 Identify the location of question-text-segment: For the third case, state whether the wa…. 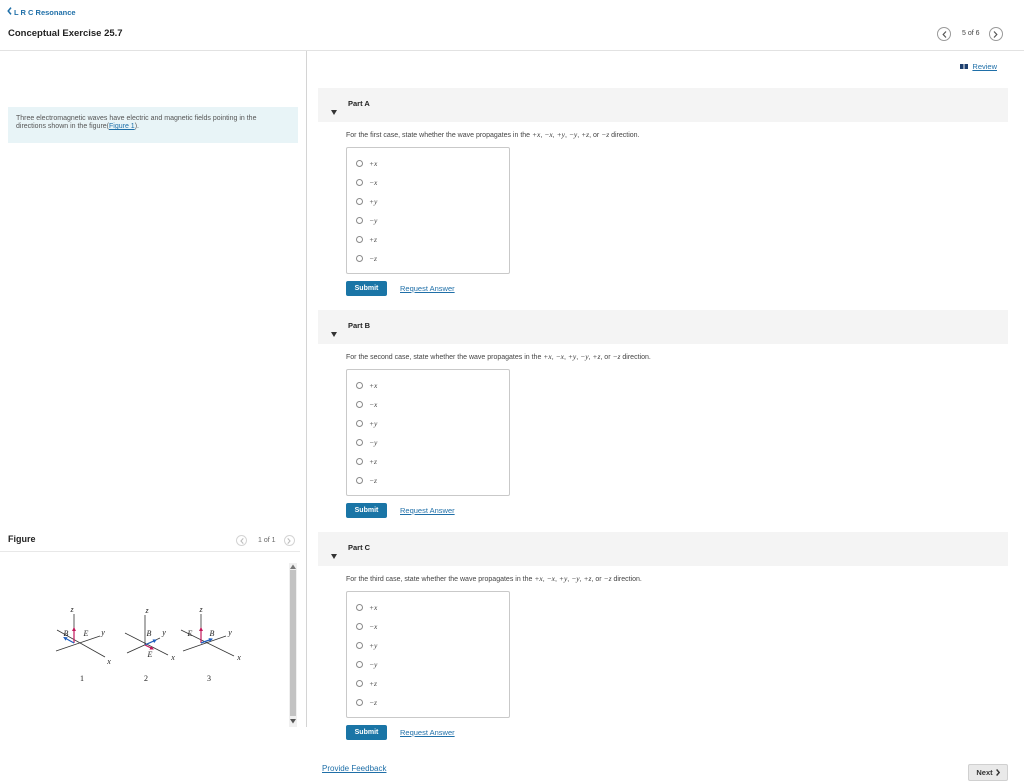
(440, 579).